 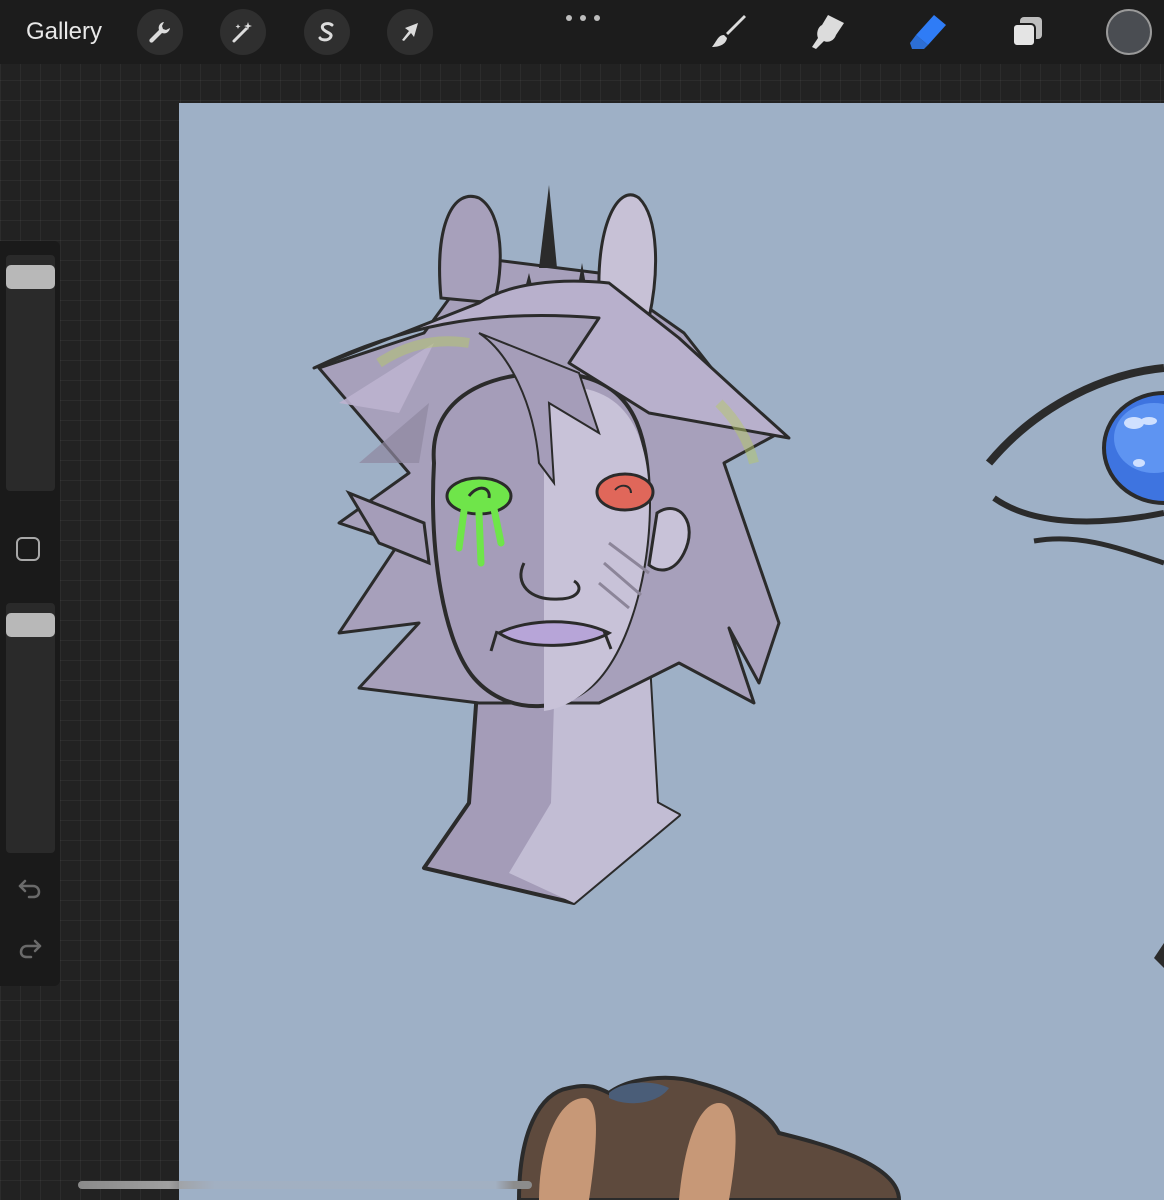 I want to click on eraser-tool-button, so click(x=927, y=32).